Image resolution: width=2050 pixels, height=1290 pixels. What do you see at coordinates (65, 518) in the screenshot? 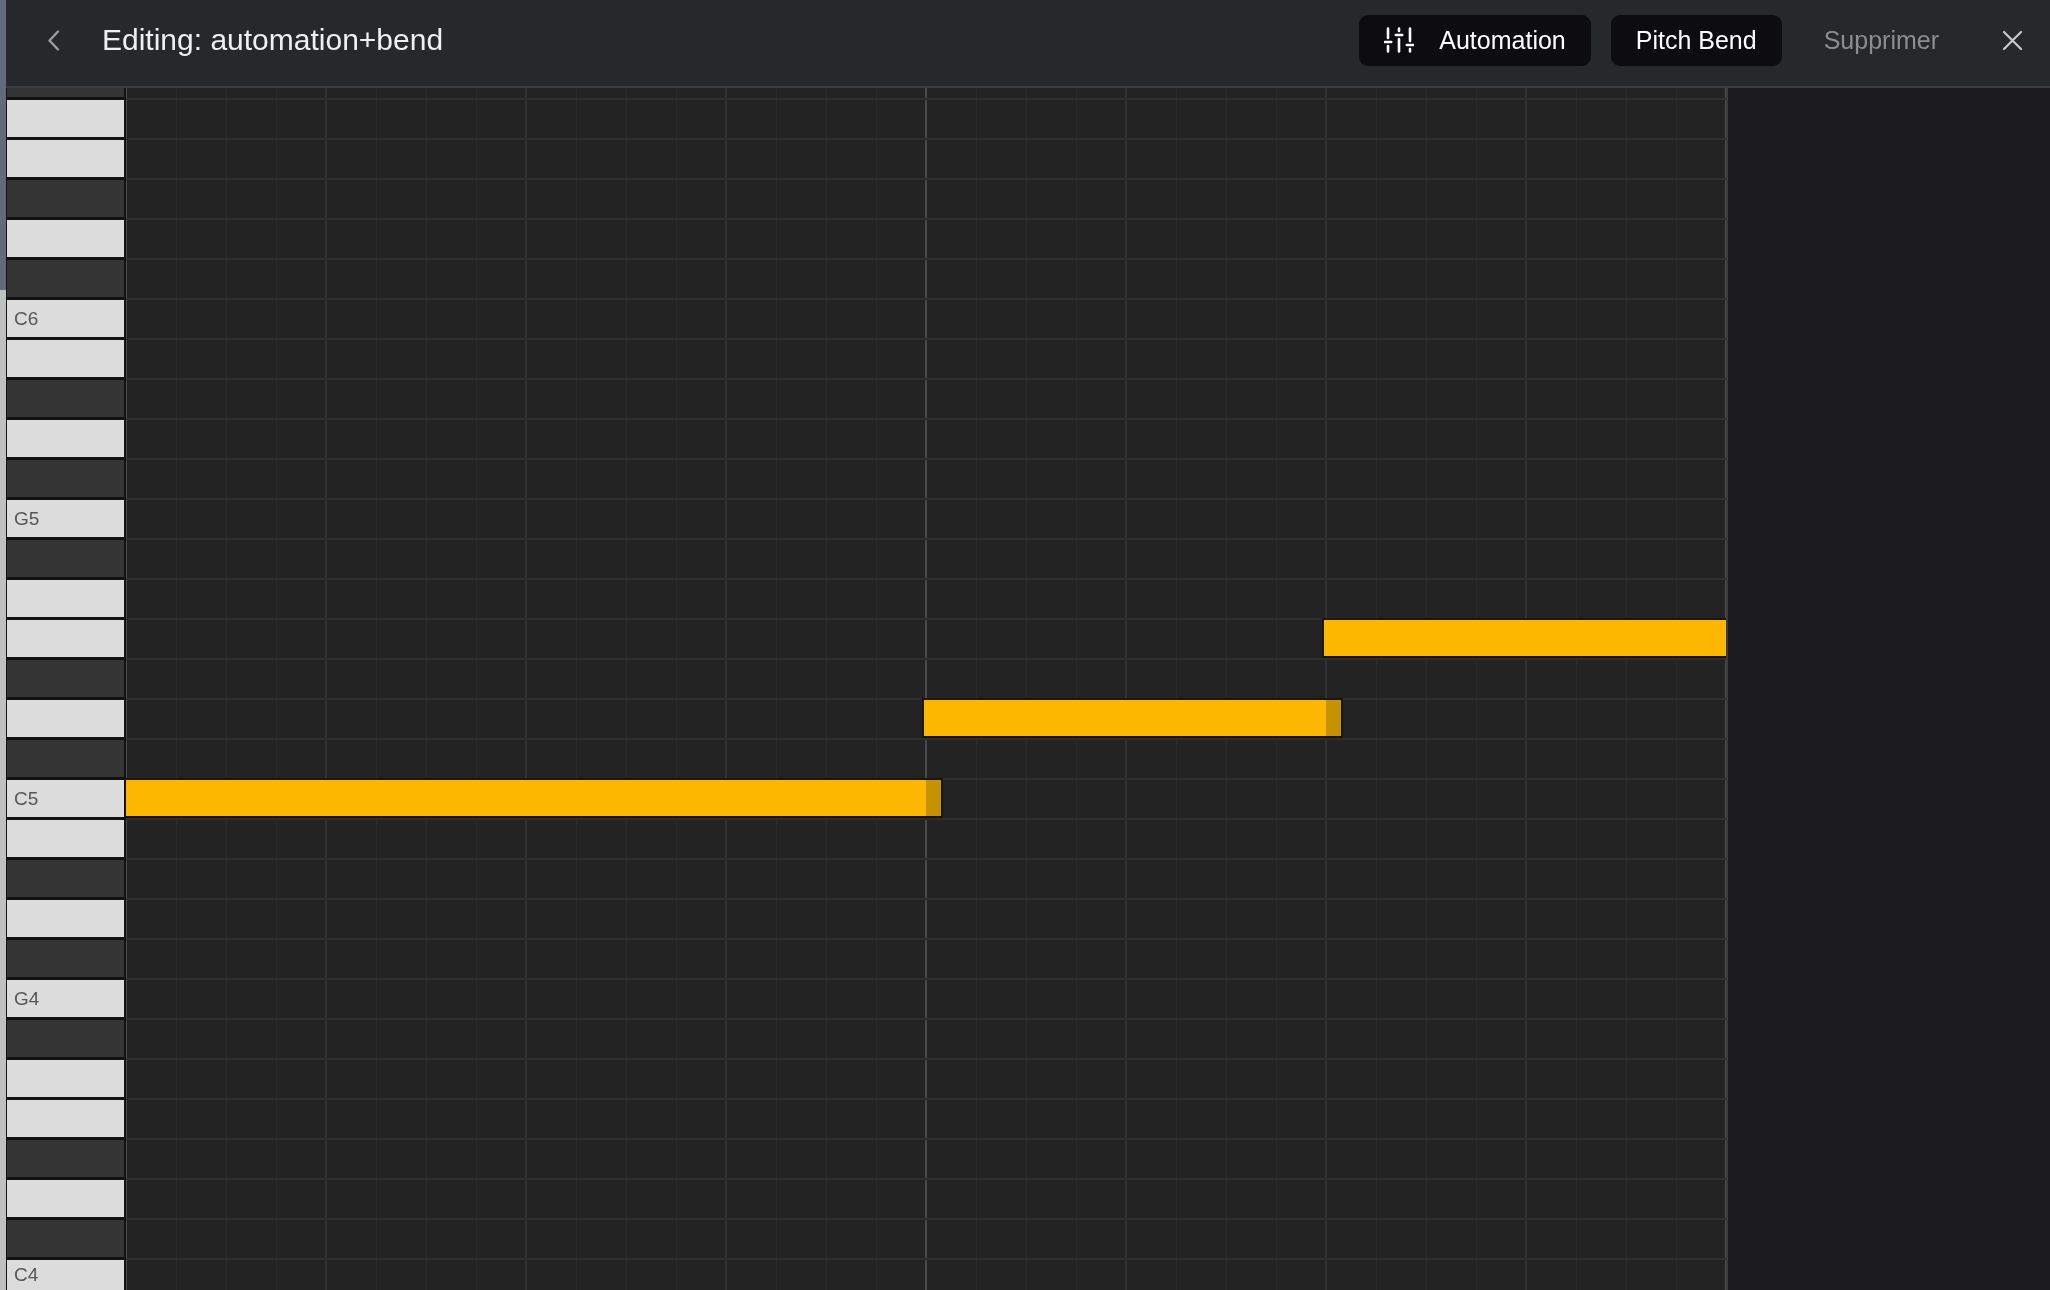
I see `piano-key: G5` at bounding box center [65, 518].